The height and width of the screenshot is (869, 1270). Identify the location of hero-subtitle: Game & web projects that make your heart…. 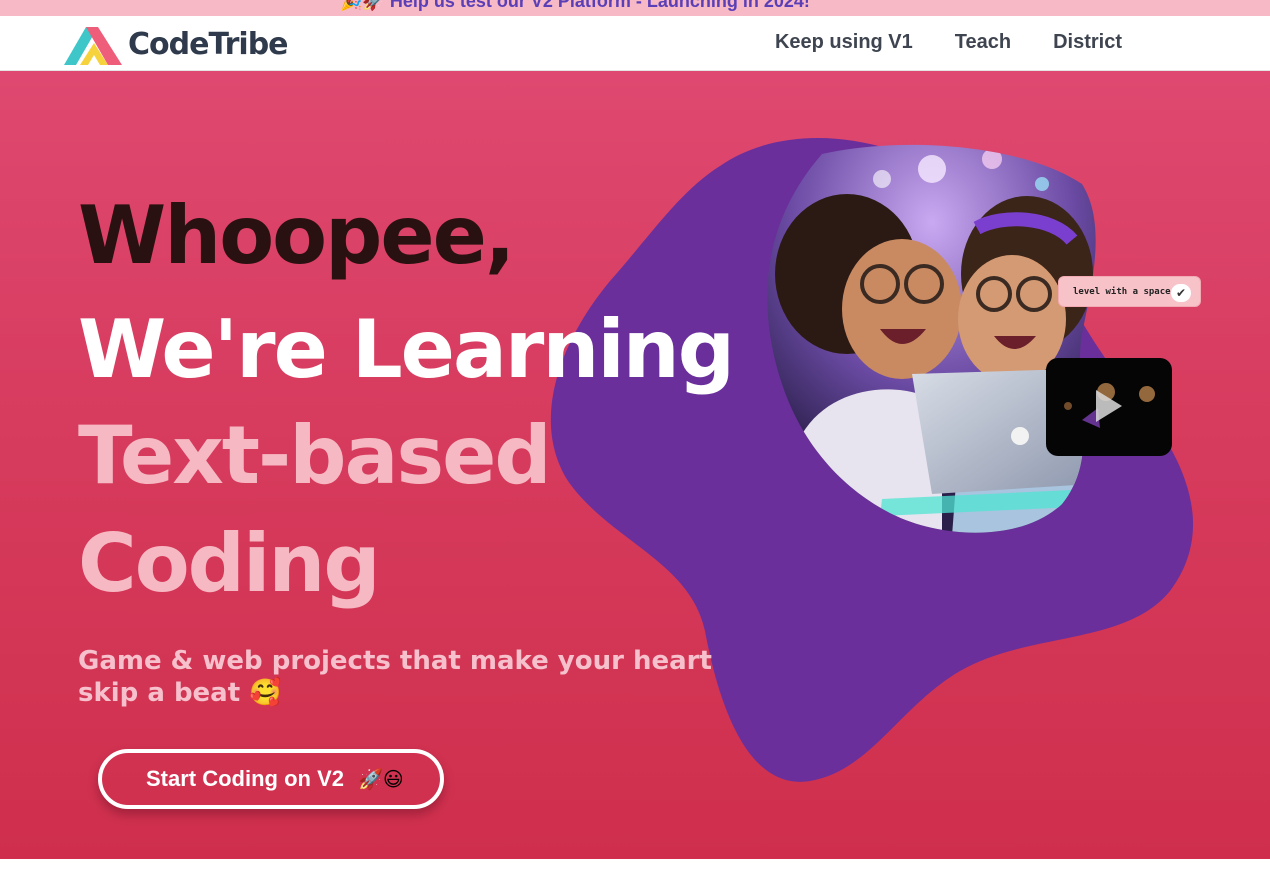
(395, 677).